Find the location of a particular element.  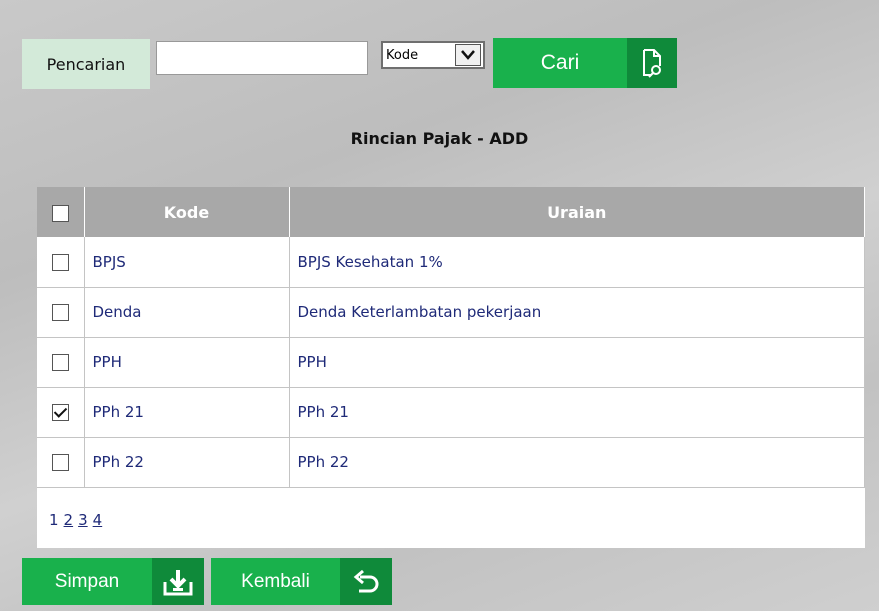

page-link-2: 2 is located at coordinates (69, 520).